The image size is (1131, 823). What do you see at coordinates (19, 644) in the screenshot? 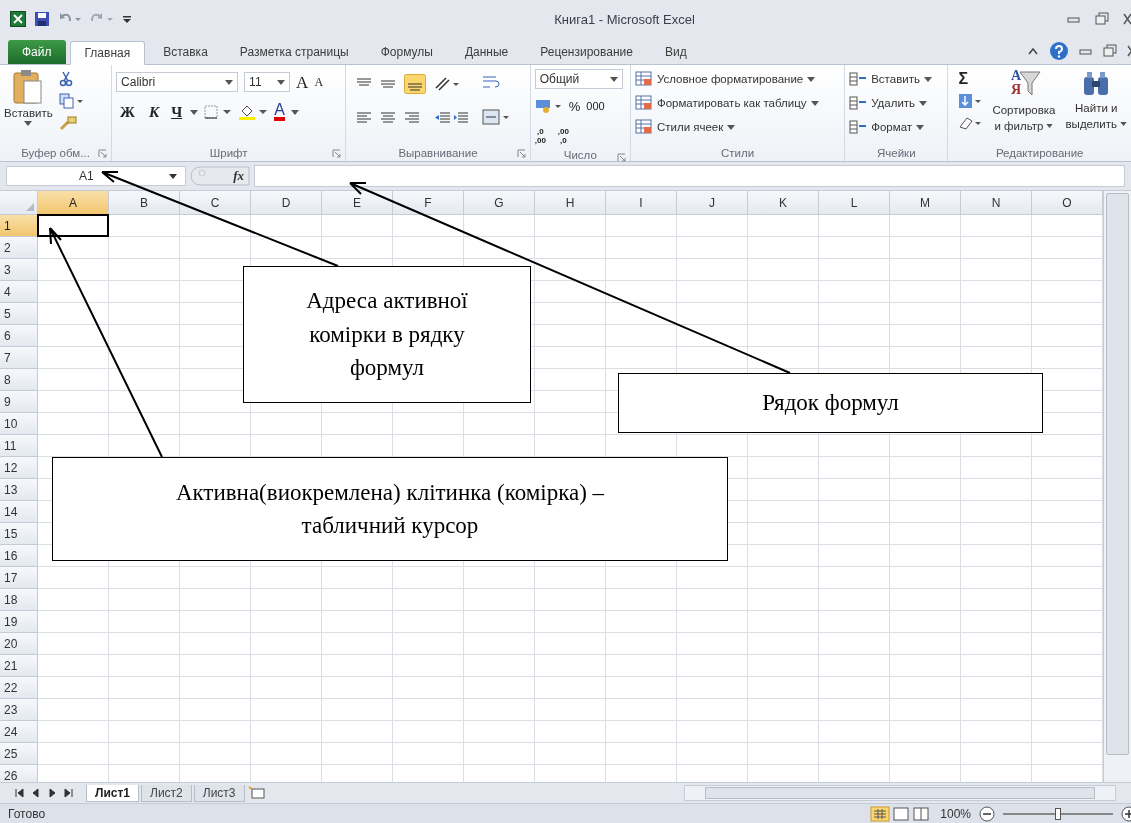
I see `row-header: 20` at bounding box center [19, 644].